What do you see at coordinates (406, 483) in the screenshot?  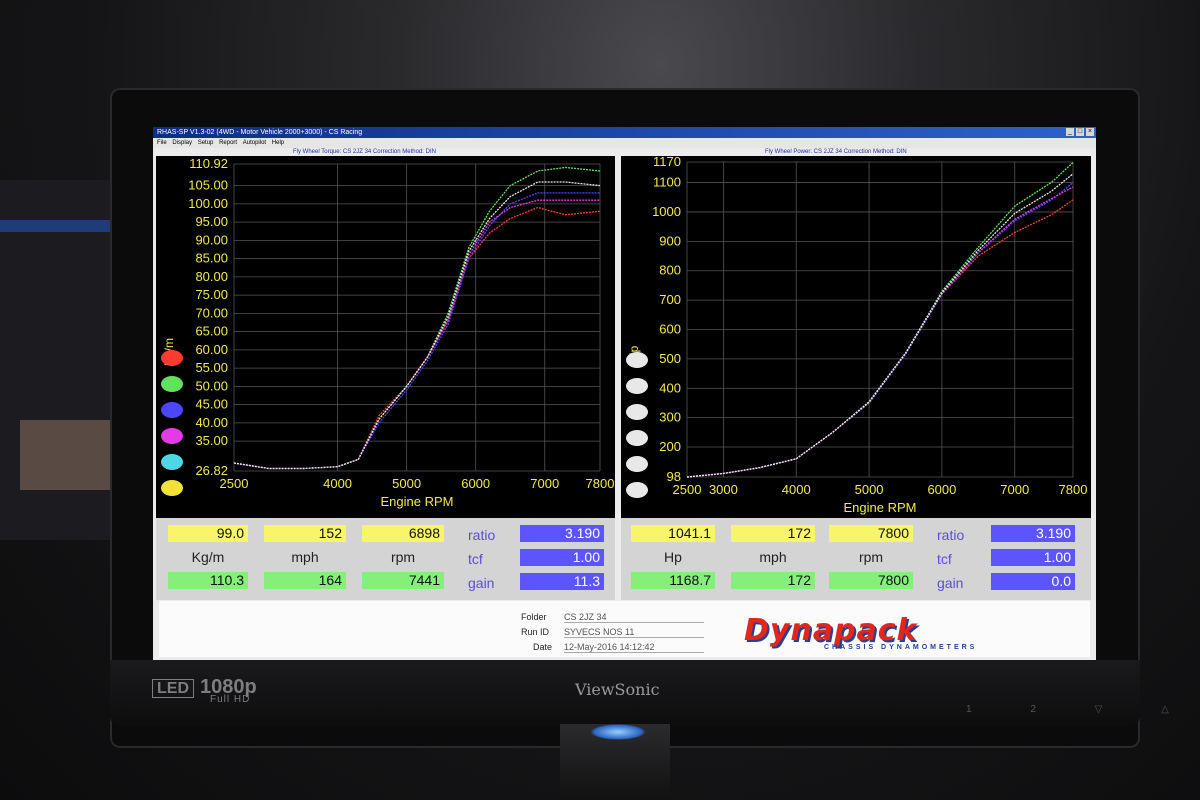 I see `torque-xtick-label: 5000` at bounding box center [406, 483].